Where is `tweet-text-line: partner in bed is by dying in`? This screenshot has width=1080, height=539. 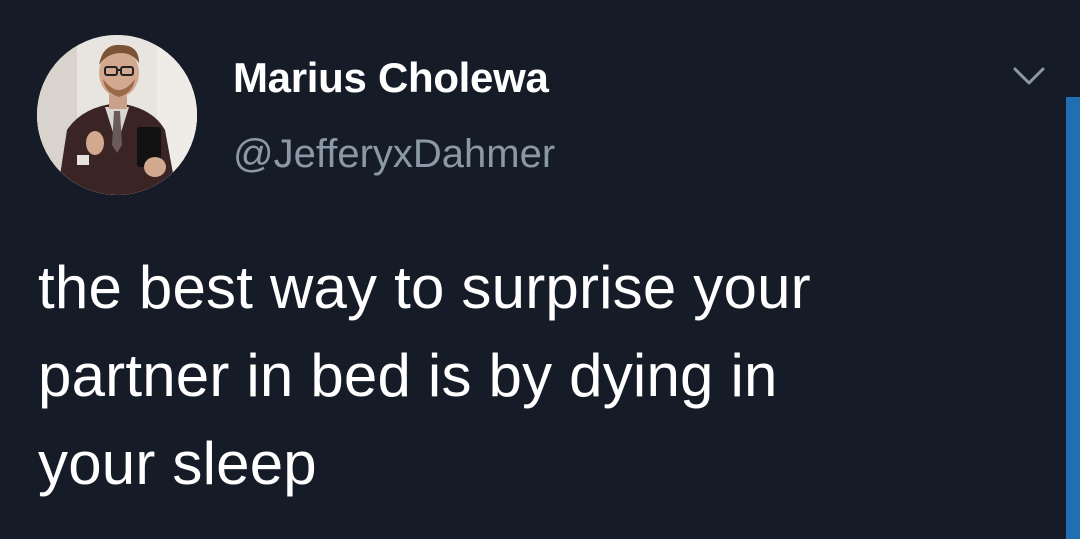 tweet-text-line: partner in bed is by dying in is located at coordinates (408, 375).